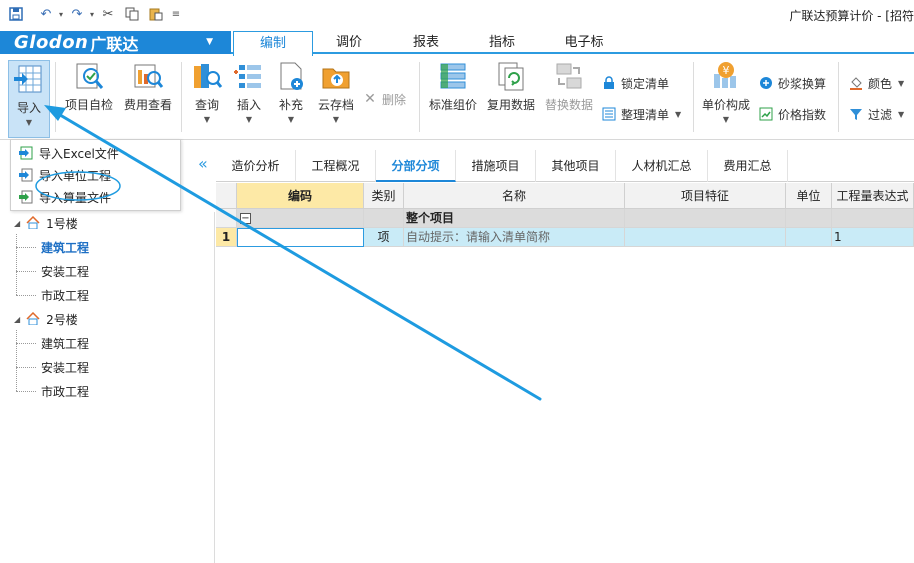  Describe the element at coordinates (705, 218) in the screenshot. I see `group-feature-cell` at that location.